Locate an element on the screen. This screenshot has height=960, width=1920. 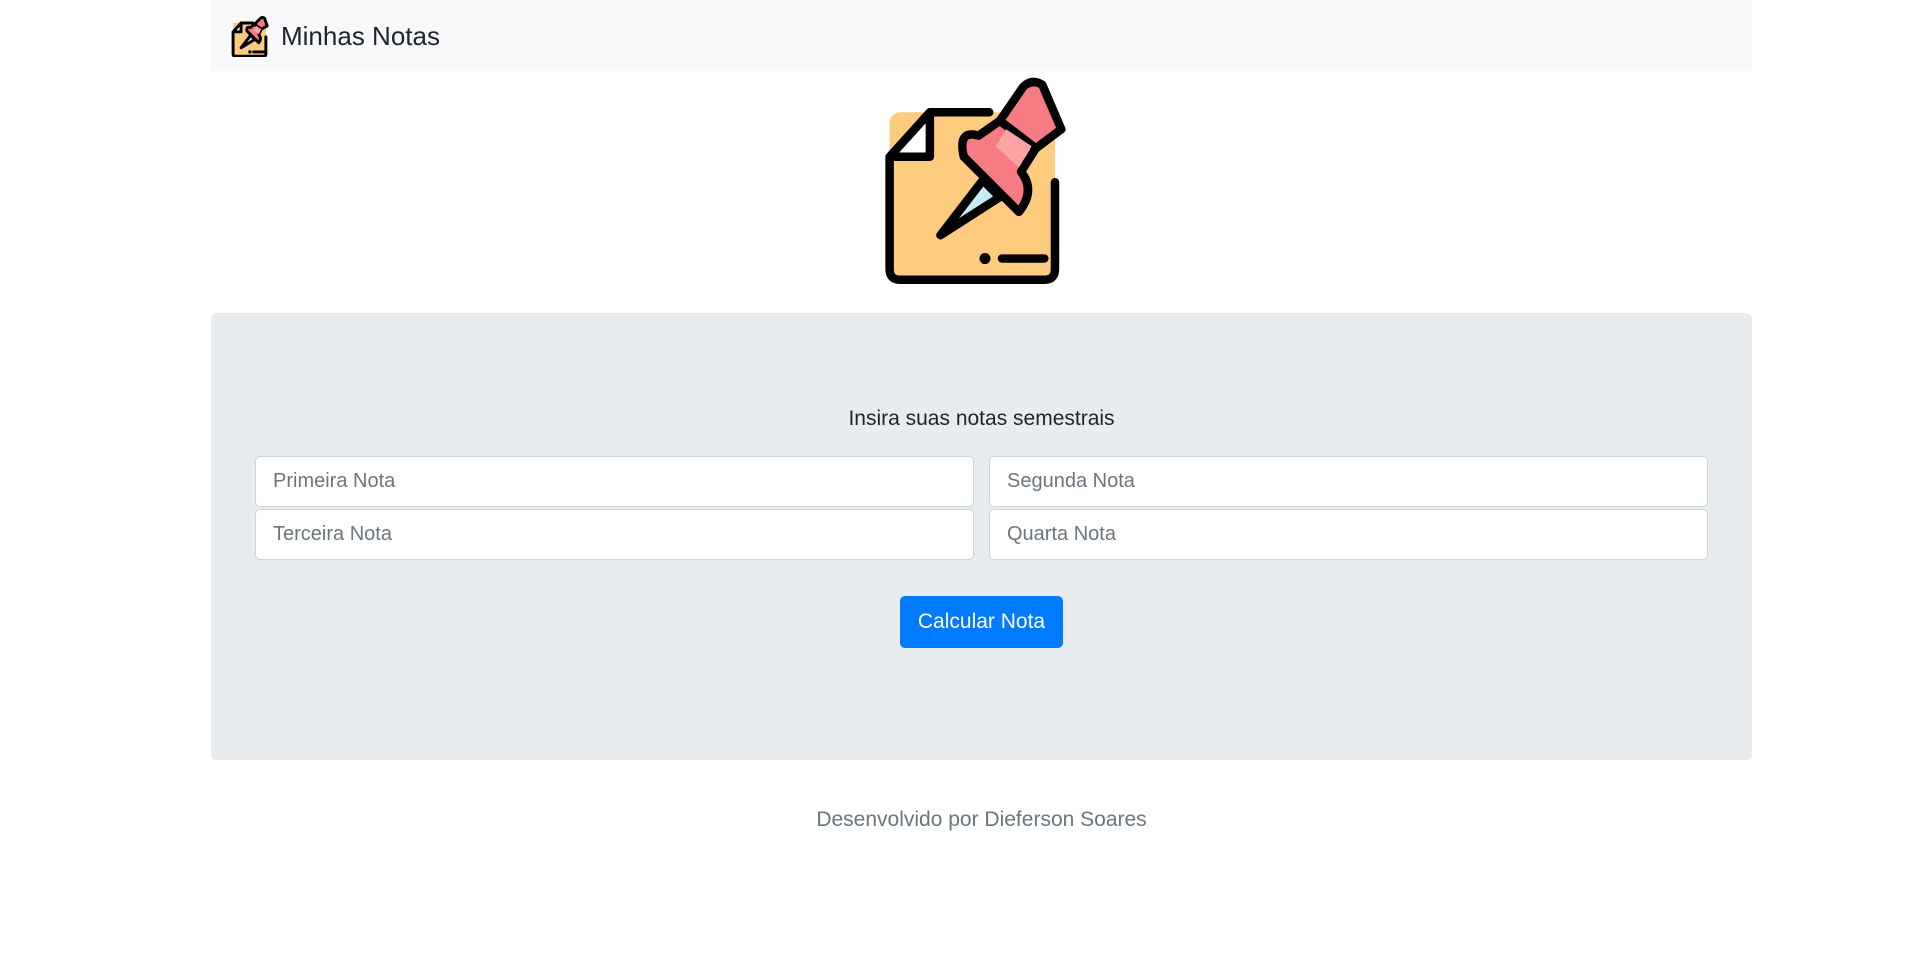
form-title: Insira suas notas semestrais is located at coordinates (981, 418).